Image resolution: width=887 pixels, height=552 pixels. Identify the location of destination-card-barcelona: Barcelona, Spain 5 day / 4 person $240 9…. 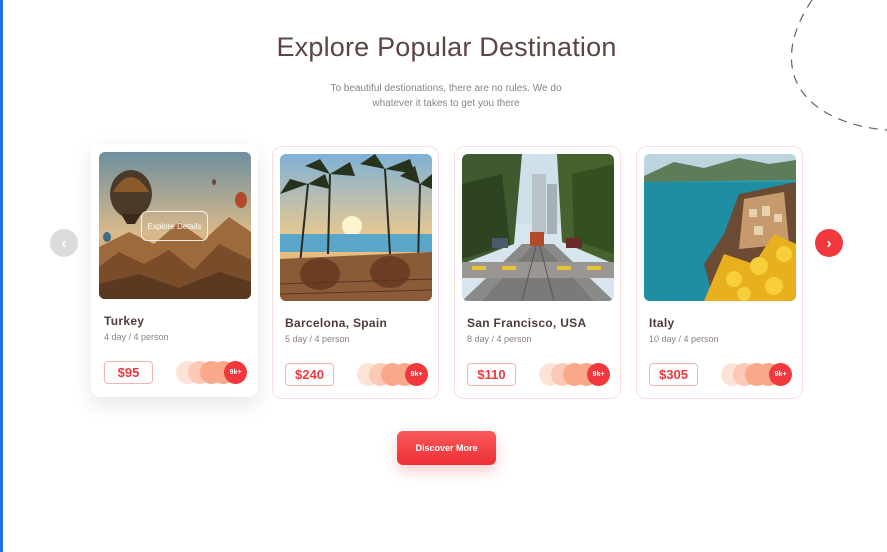
(355, 272).